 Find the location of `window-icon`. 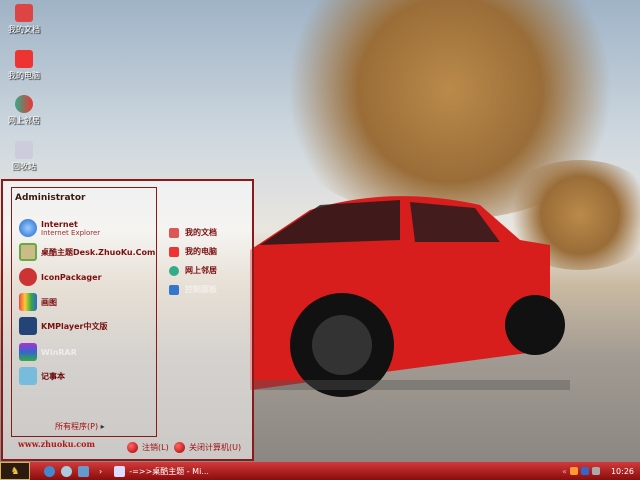

window-icon is located at coordinates (120, 471).